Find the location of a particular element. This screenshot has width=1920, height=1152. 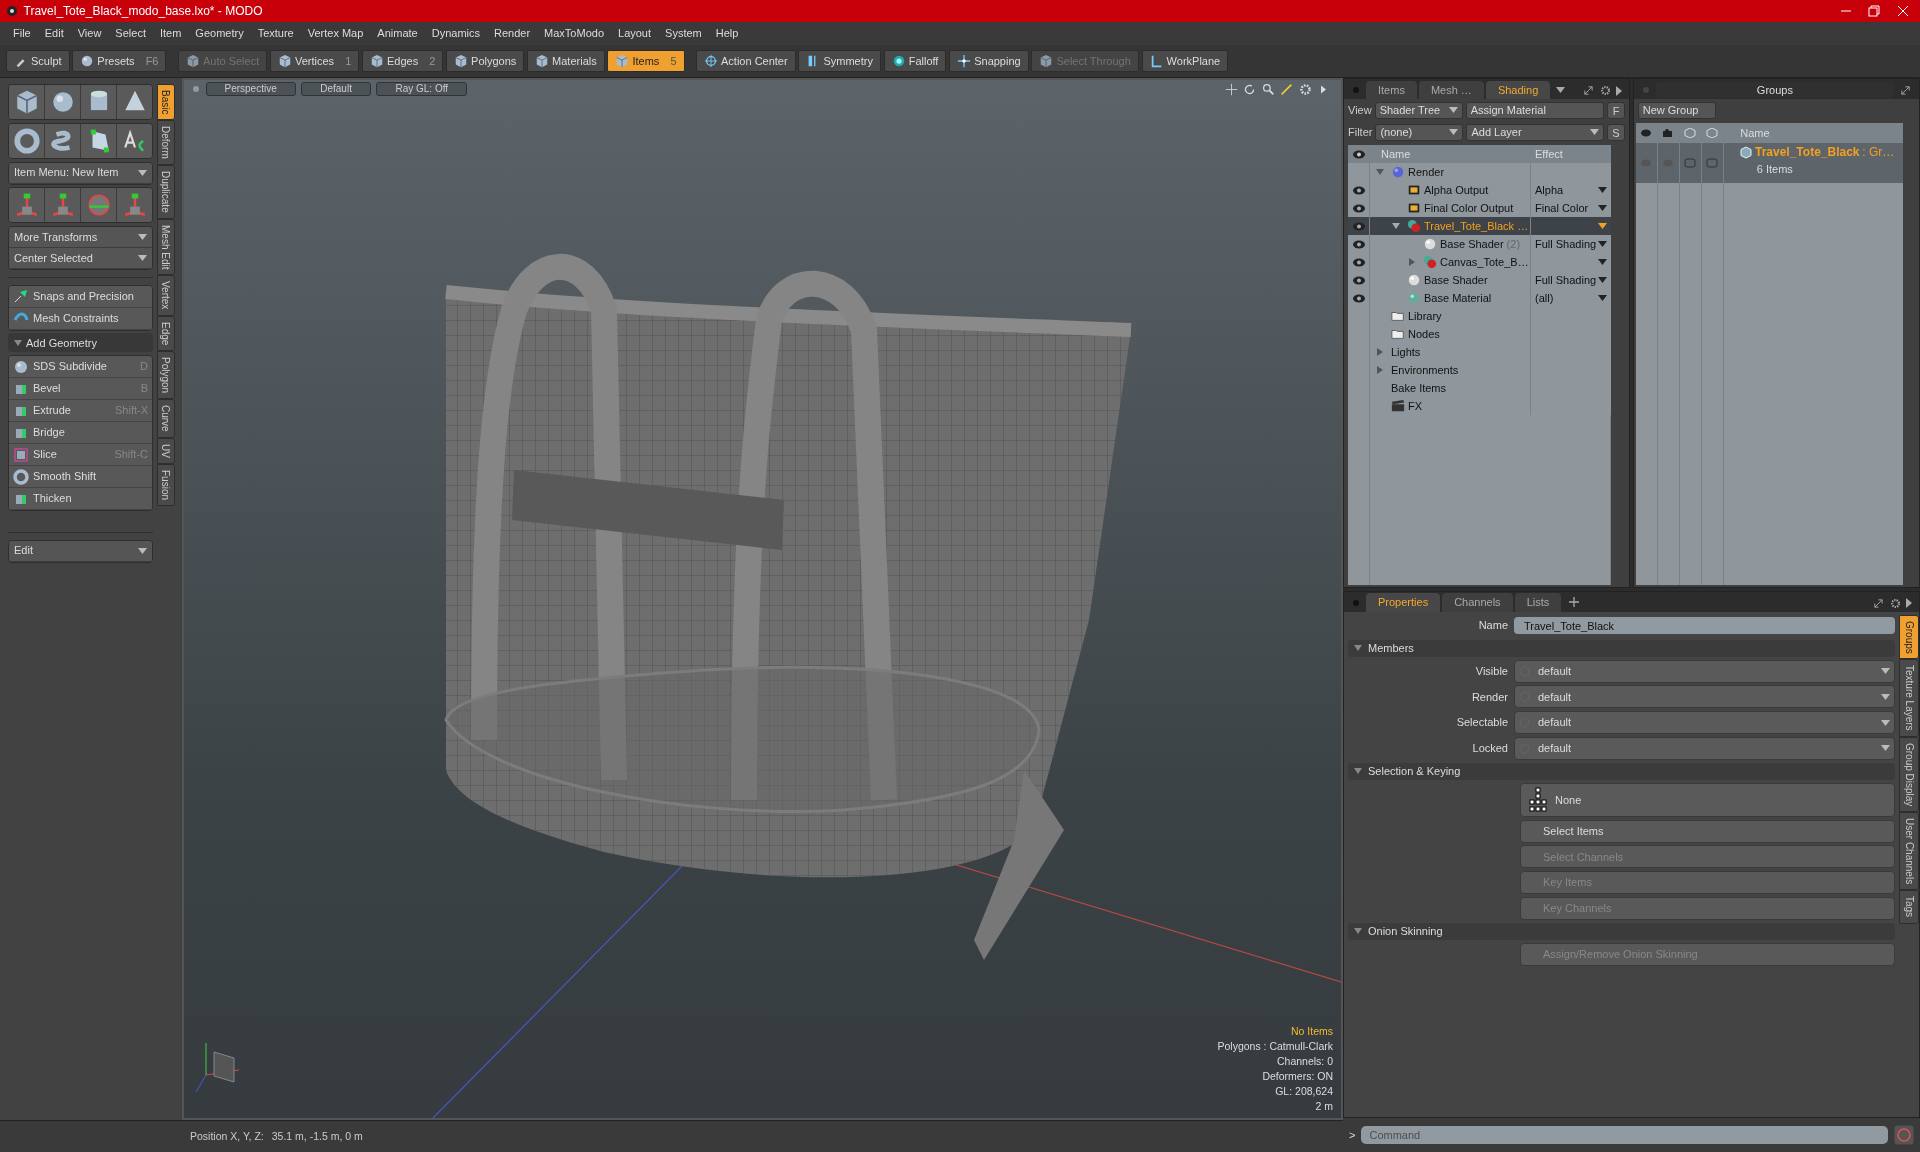

menu-item: Animate is located at coordinates (397, 33).